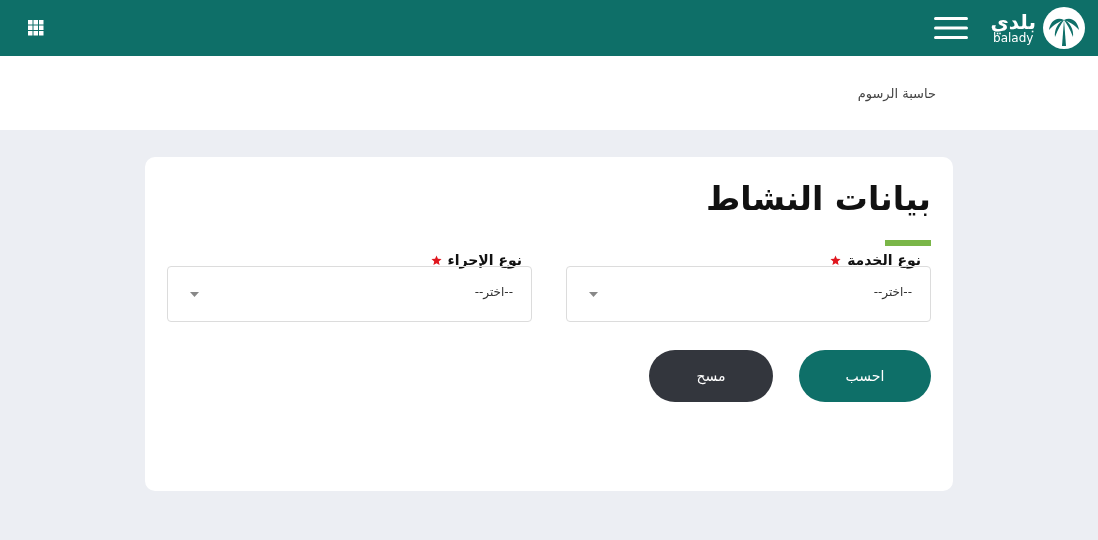 The height and width of the screenshot is (540, 1098). What do you see at coordinates (951, 28) in the screenshot?
I see `menu-icon` at bounding box center [951, 28].